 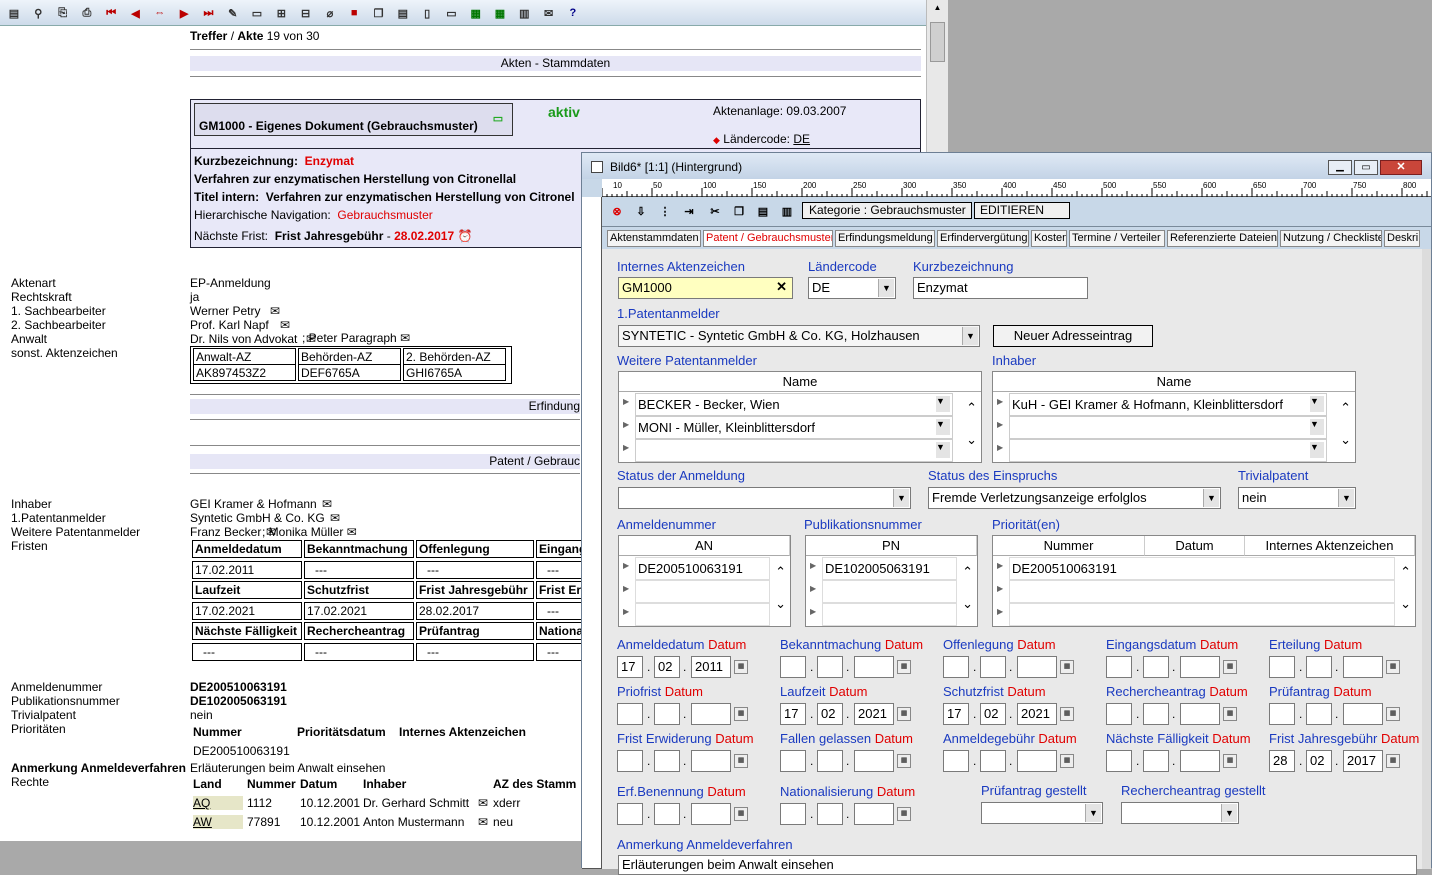 I want to click on last-icon: ⏭, so click(x=208, y=13).